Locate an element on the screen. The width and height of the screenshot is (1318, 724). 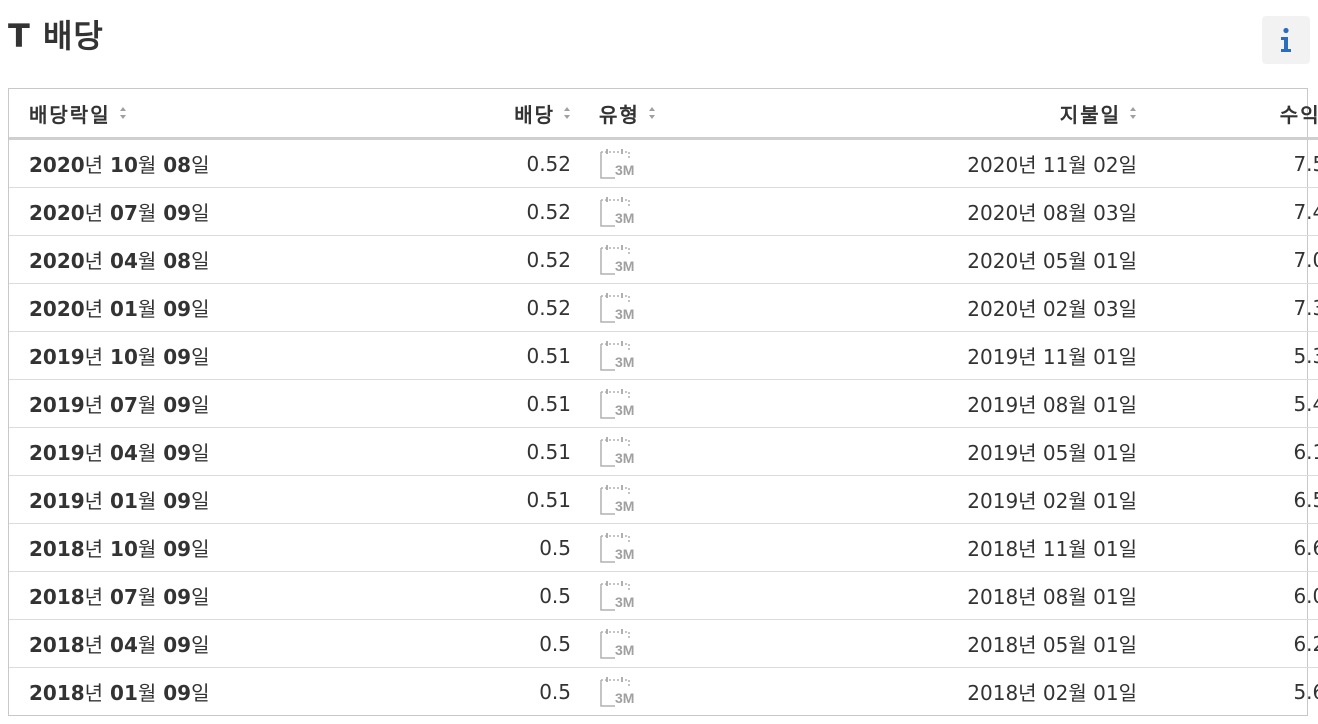
ex-date-year: 2020 is located at coordinates (57, 213).